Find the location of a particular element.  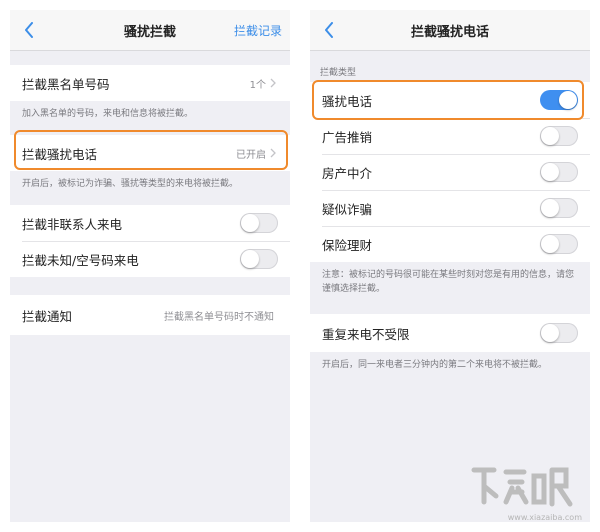

blacklist-row: 拦截黑名单号码 1个 is located at coordinates (150, 83).